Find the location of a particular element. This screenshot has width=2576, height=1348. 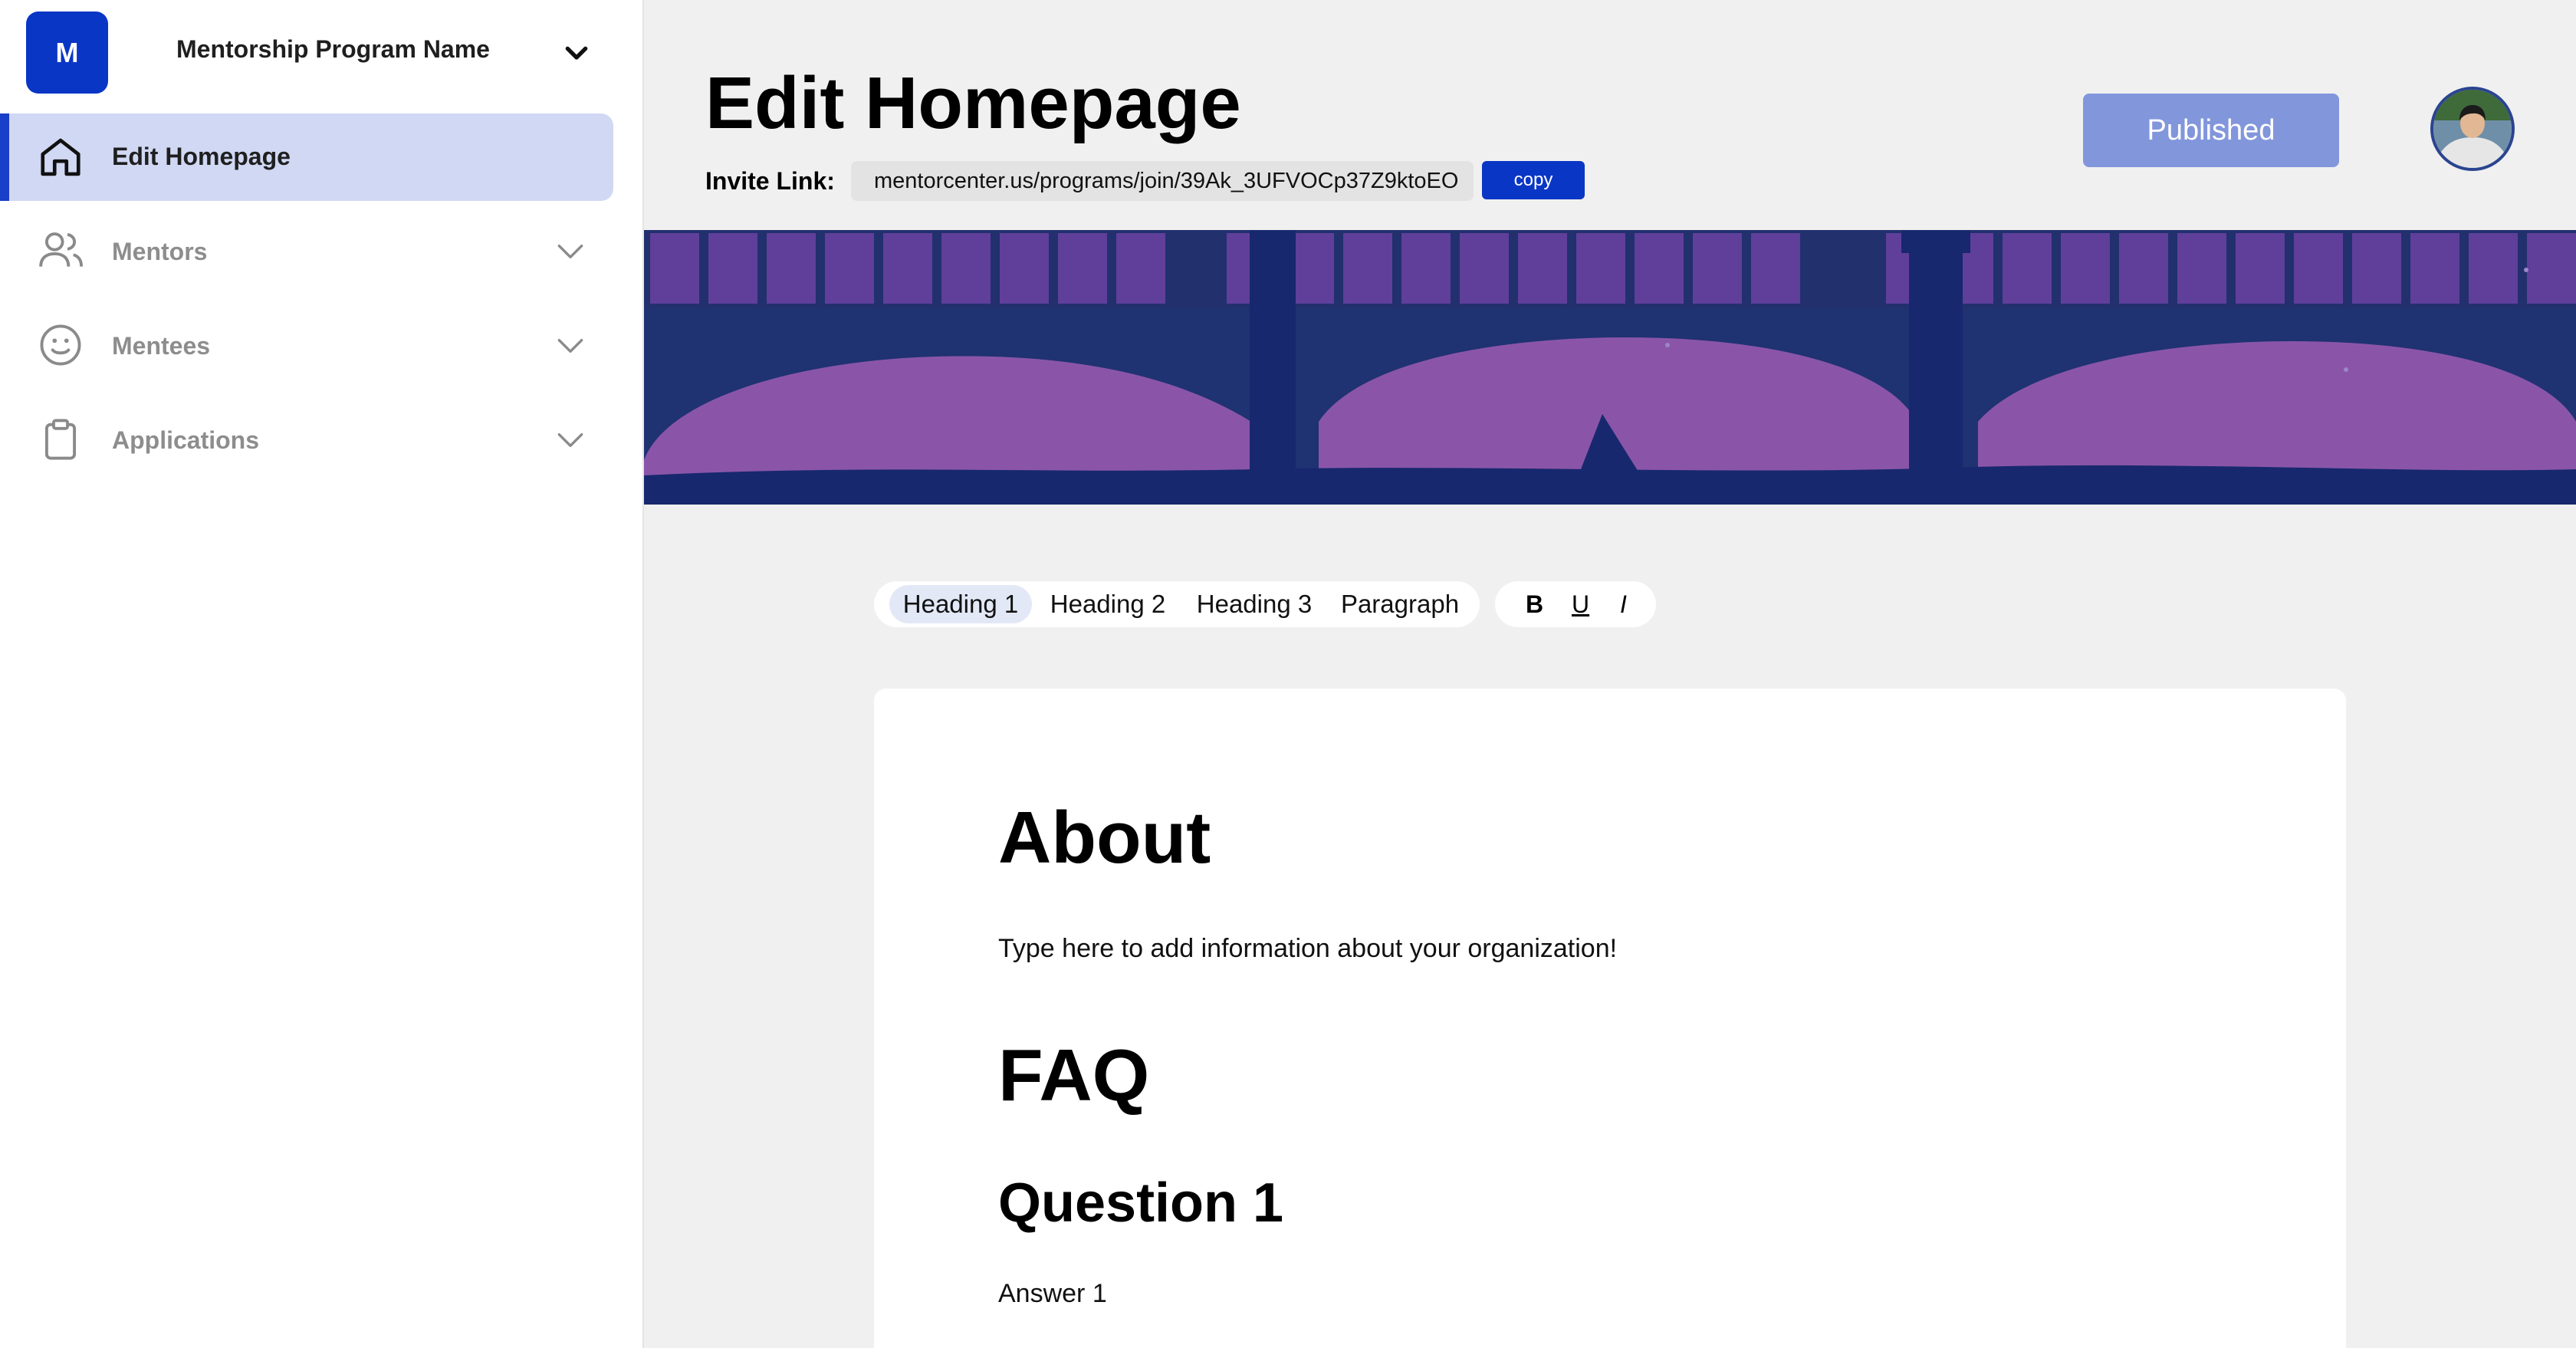

faq-heading: FAQ is located at coordinates (1073, 1076).